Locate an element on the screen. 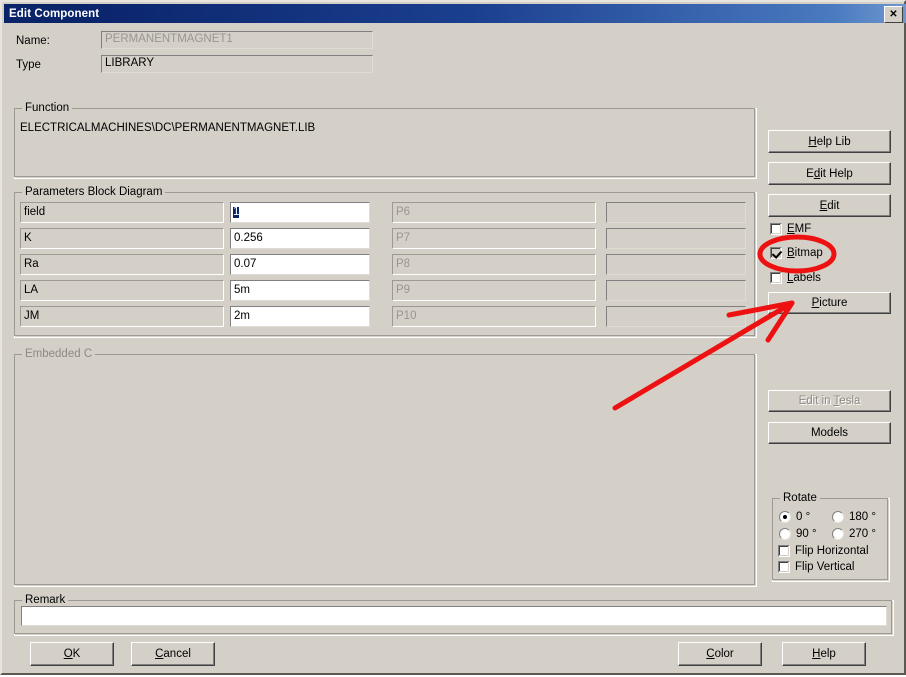 Image resolution: width=906 pixels, height=677 pixels. rotate-radio-180-label: 180 ° is located at coordinates (862, 517).